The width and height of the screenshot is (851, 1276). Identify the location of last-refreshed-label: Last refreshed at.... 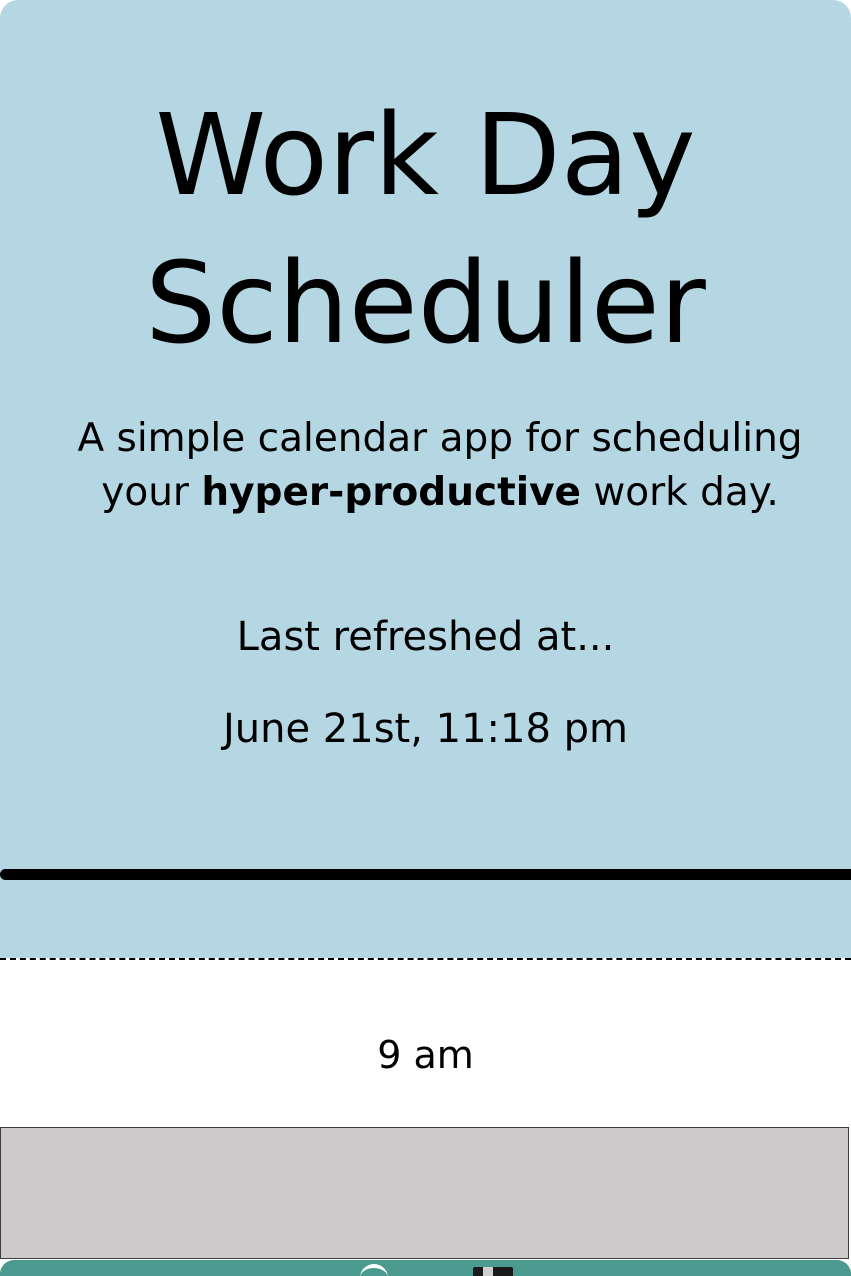
(425, 637).